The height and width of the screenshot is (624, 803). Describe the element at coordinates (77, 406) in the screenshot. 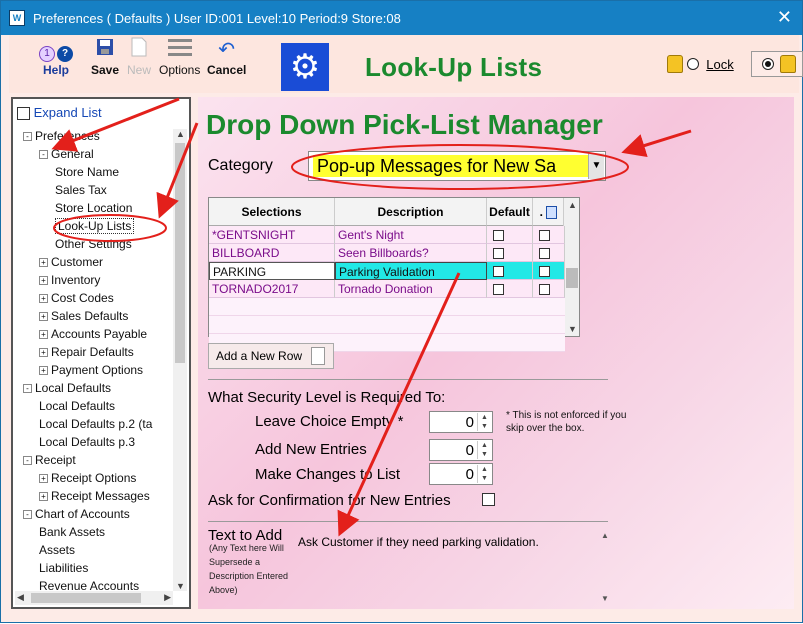

I see `sidebar-item: Local Defaults` at that location.